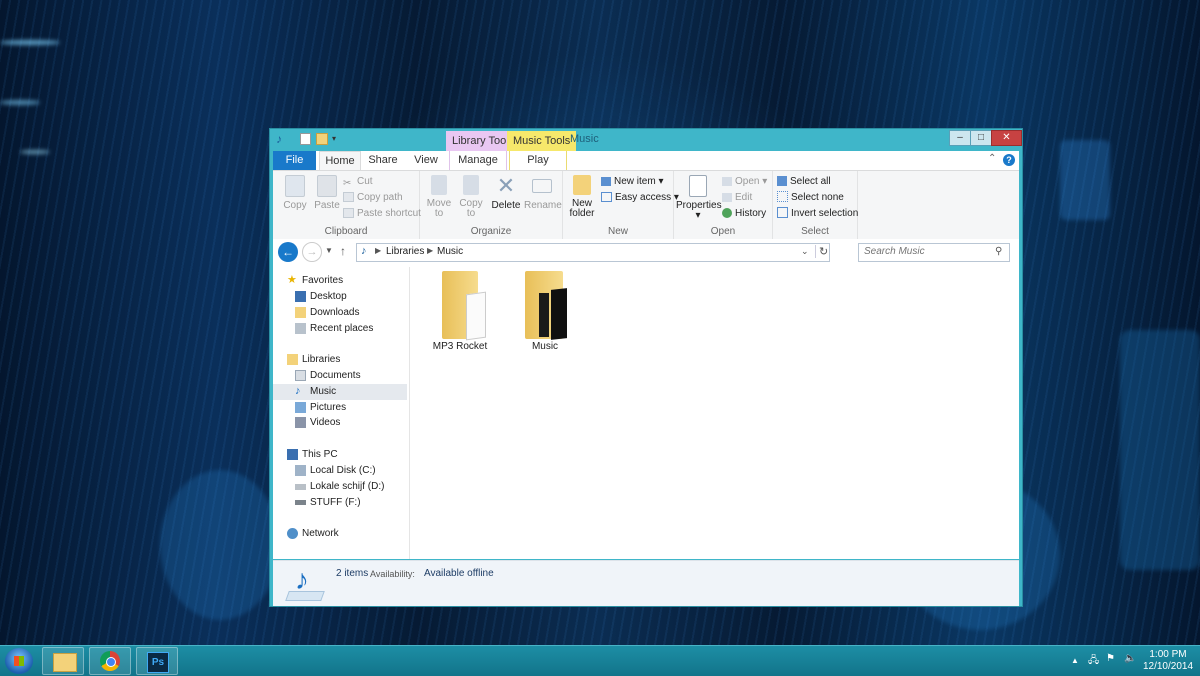 This screenshot has width=1200, height=676. I want to click on search-icon: ⚲, so click(998, 251).